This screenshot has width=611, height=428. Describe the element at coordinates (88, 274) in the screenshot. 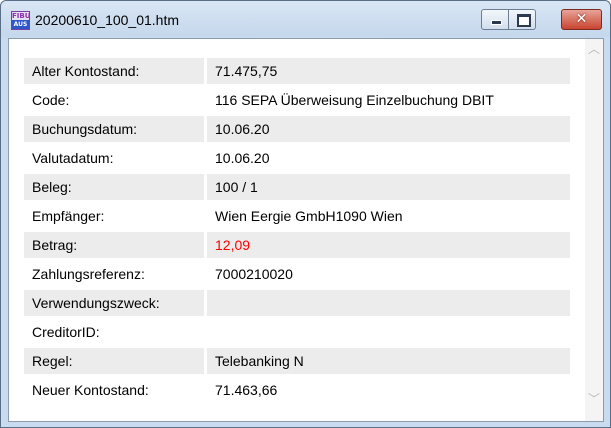

I see `row-label: Zahlungsreferenz:` at that location.